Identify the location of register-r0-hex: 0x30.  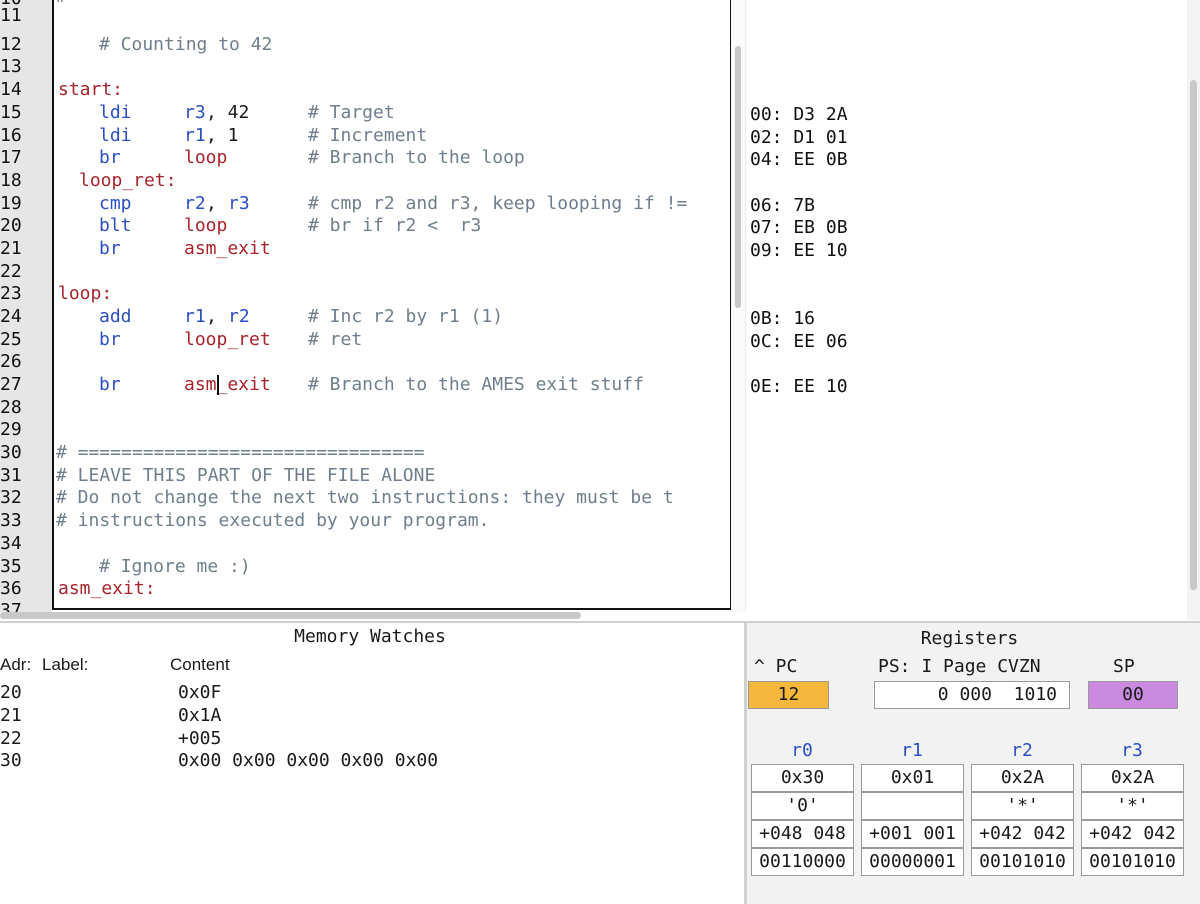
(802, 778).